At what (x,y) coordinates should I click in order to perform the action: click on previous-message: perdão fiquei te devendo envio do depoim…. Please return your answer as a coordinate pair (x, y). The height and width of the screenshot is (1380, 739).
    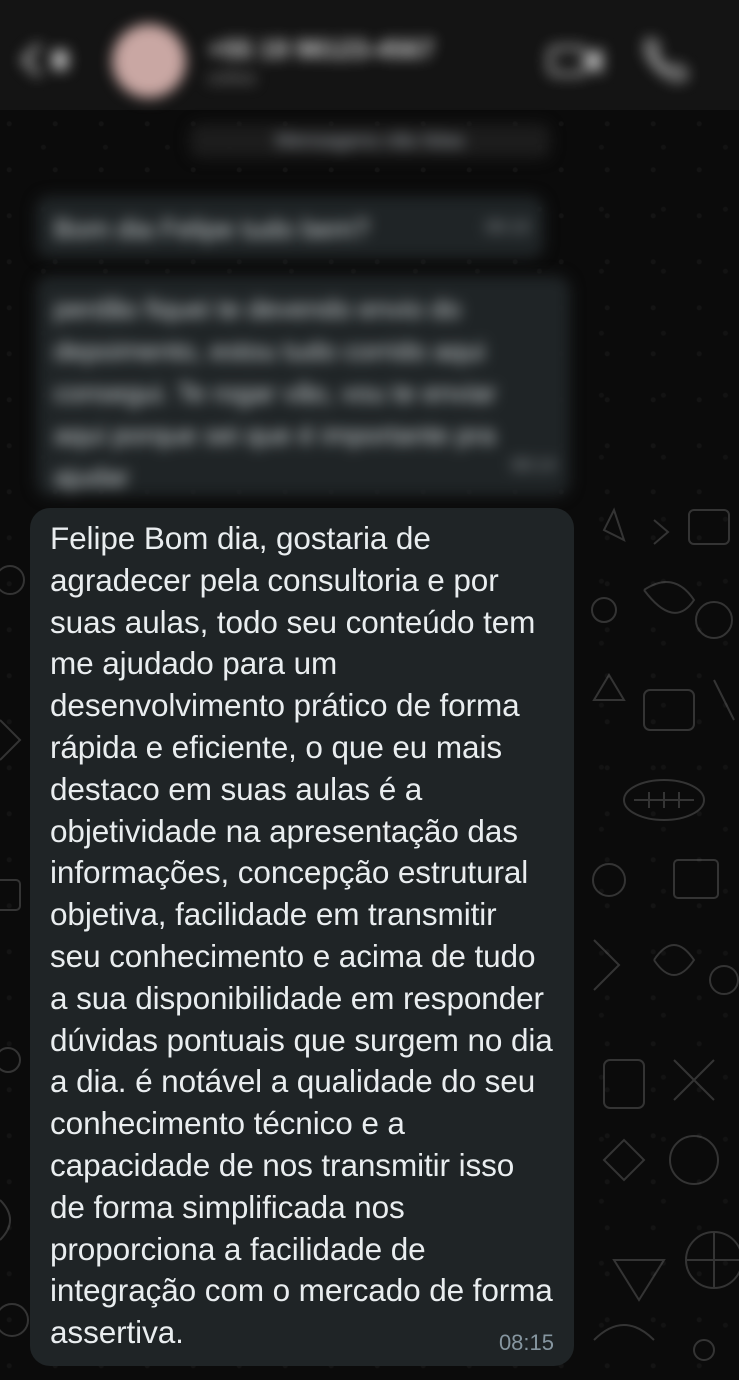
    Looking at the image, I should click on (303, 386).